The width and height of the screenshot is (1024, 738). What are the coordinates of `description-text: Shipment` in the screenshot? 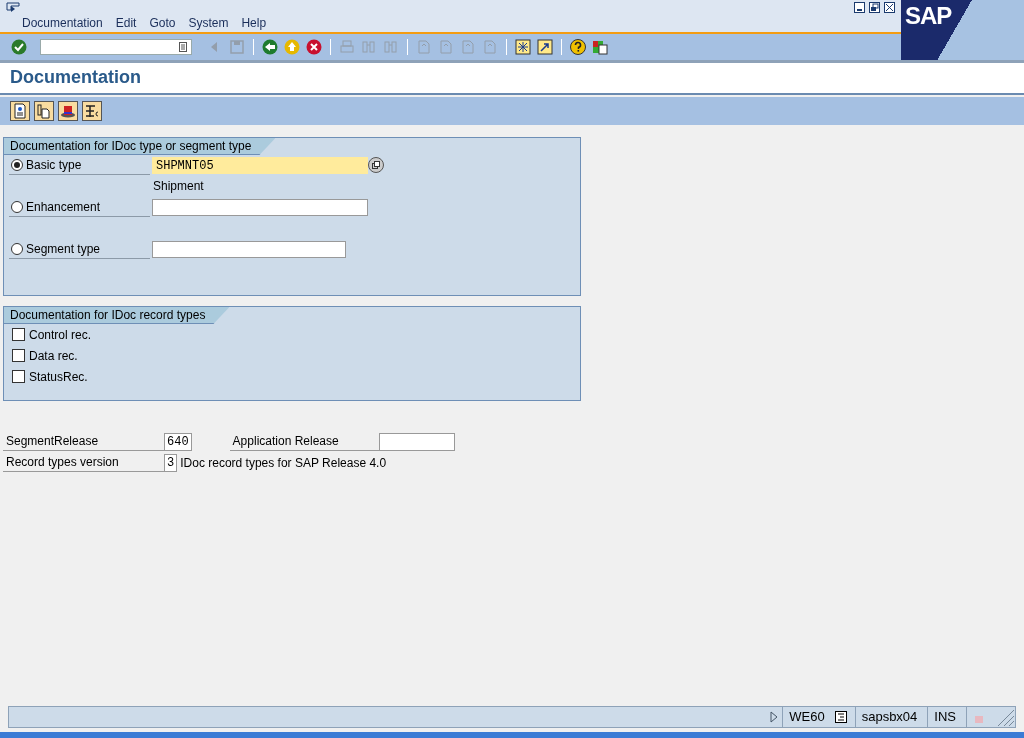 It's located at (179, 186).